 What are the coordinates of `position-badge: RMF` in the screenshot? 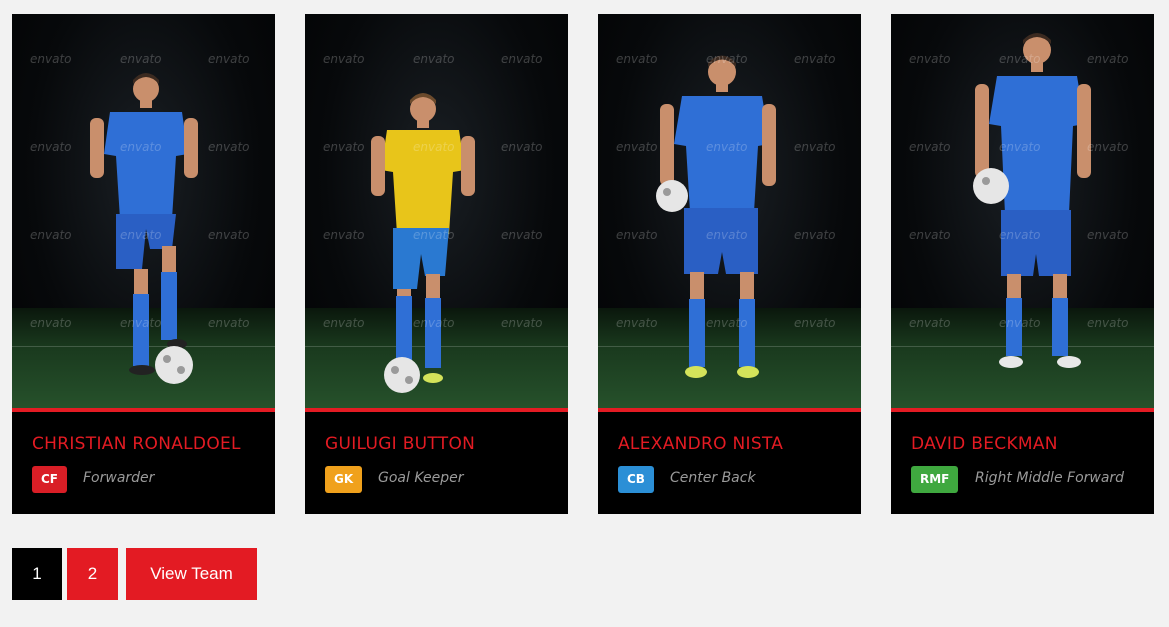 It's located at (935, 479).